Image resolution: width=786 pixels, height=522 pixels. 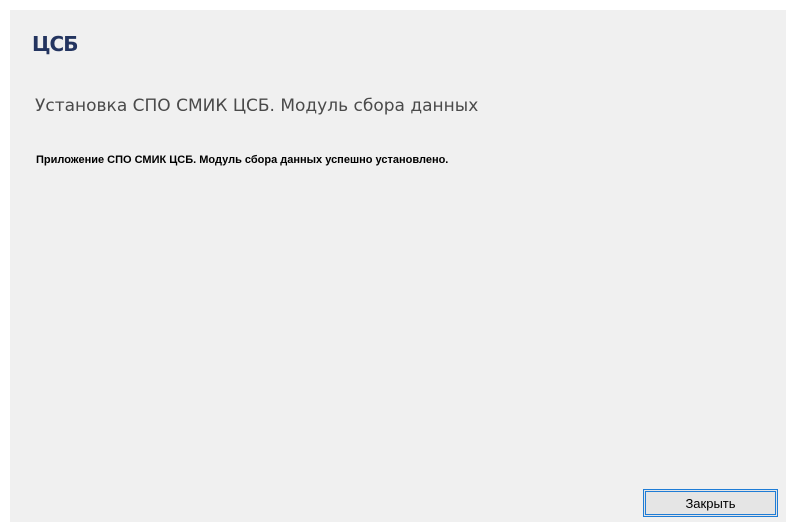 I want to click on csb-logo: ЦСБ, so click(x=55, y=44).